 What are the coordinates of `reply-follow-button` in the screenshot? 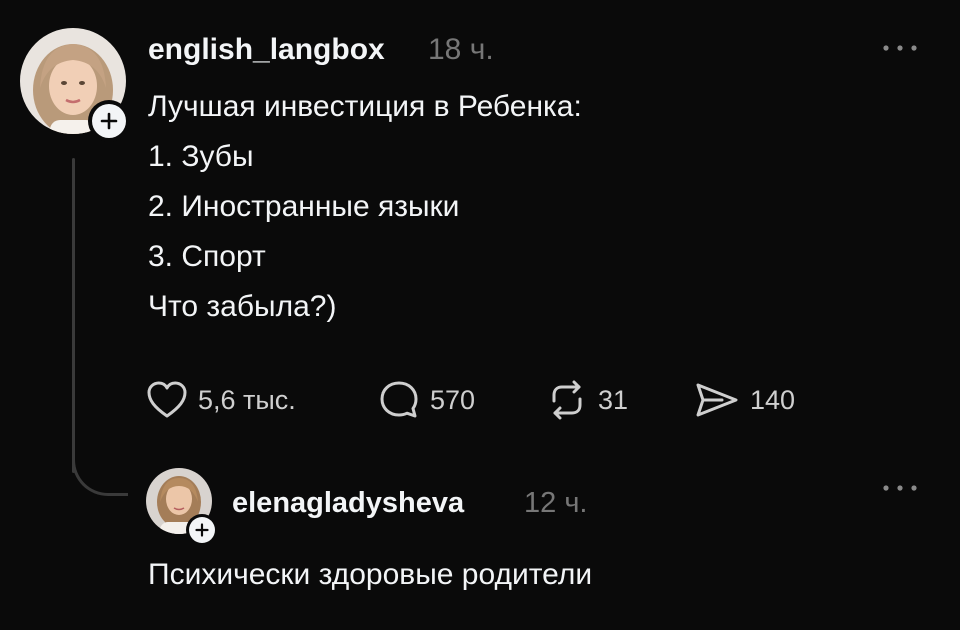 It's located at (202, 530).